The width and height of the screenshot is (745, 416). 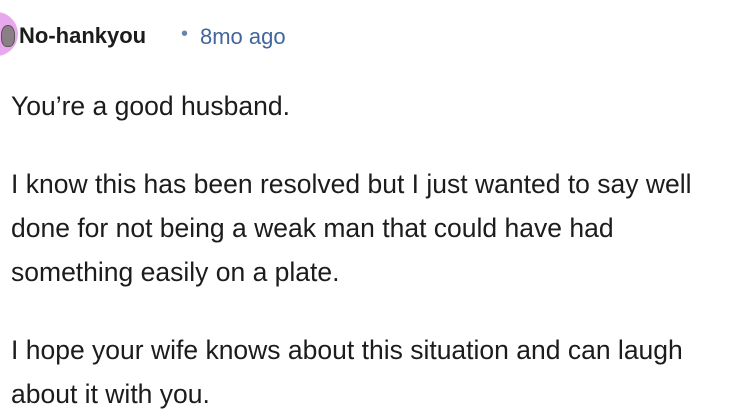 I want to click on avatar-icon, so click(x=8, y=36).